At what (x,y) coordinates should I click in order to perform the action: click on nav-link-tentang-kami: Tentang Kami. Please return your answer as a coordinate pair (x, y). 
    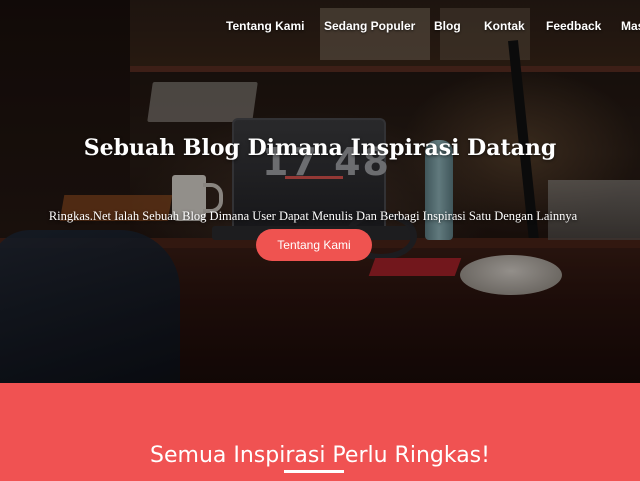
    Looking at the image, I should click on (265, 26).